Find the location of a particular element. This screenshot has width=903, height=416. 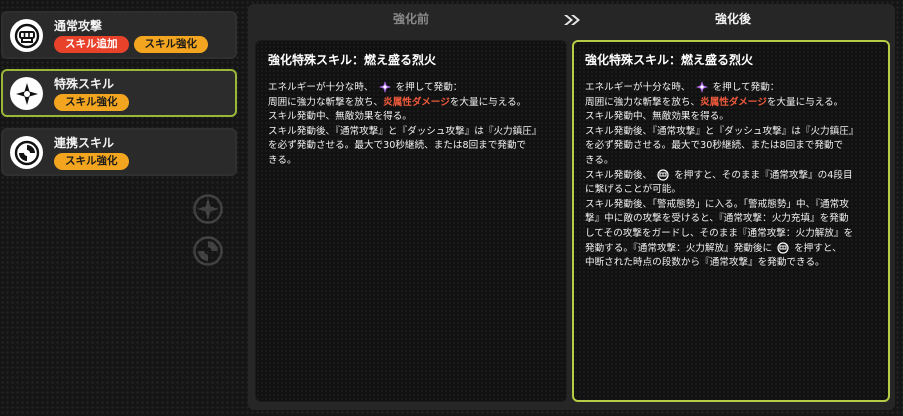

tag-skill-added: スキル追加 is located at coordinates (91, 44).